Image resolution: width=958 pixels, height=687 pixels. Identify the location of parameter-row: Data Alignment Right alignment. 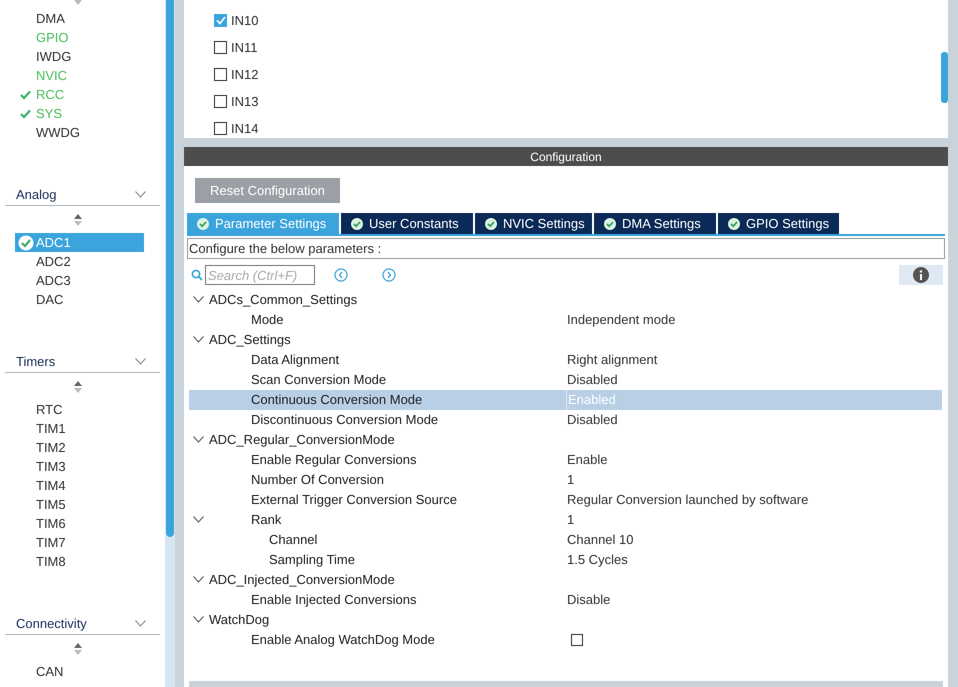
(565, 360).